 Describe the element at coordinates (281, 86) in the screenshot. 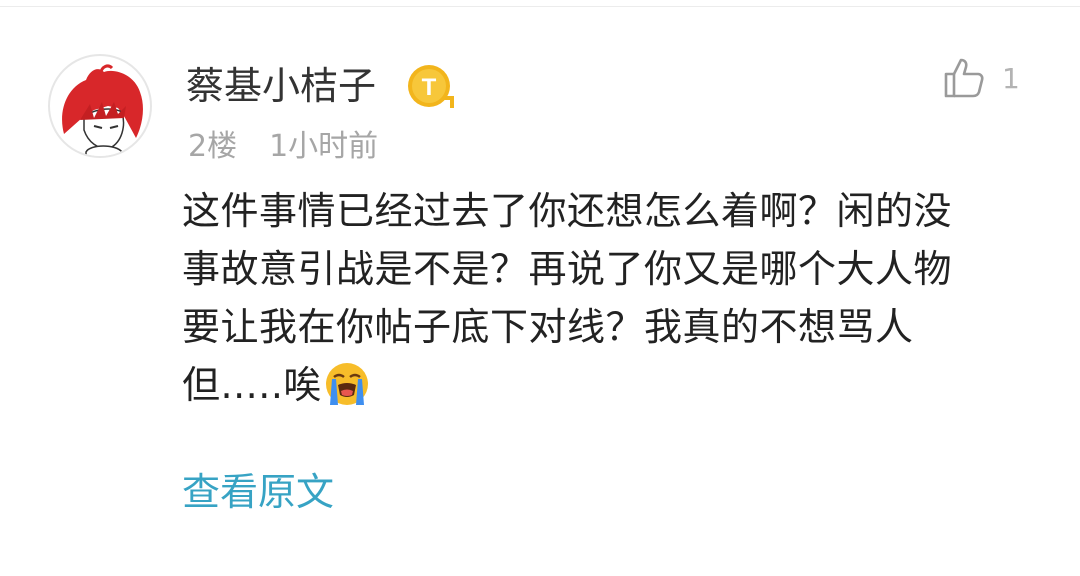

I see `username: 蔡基小桔子` at that location.